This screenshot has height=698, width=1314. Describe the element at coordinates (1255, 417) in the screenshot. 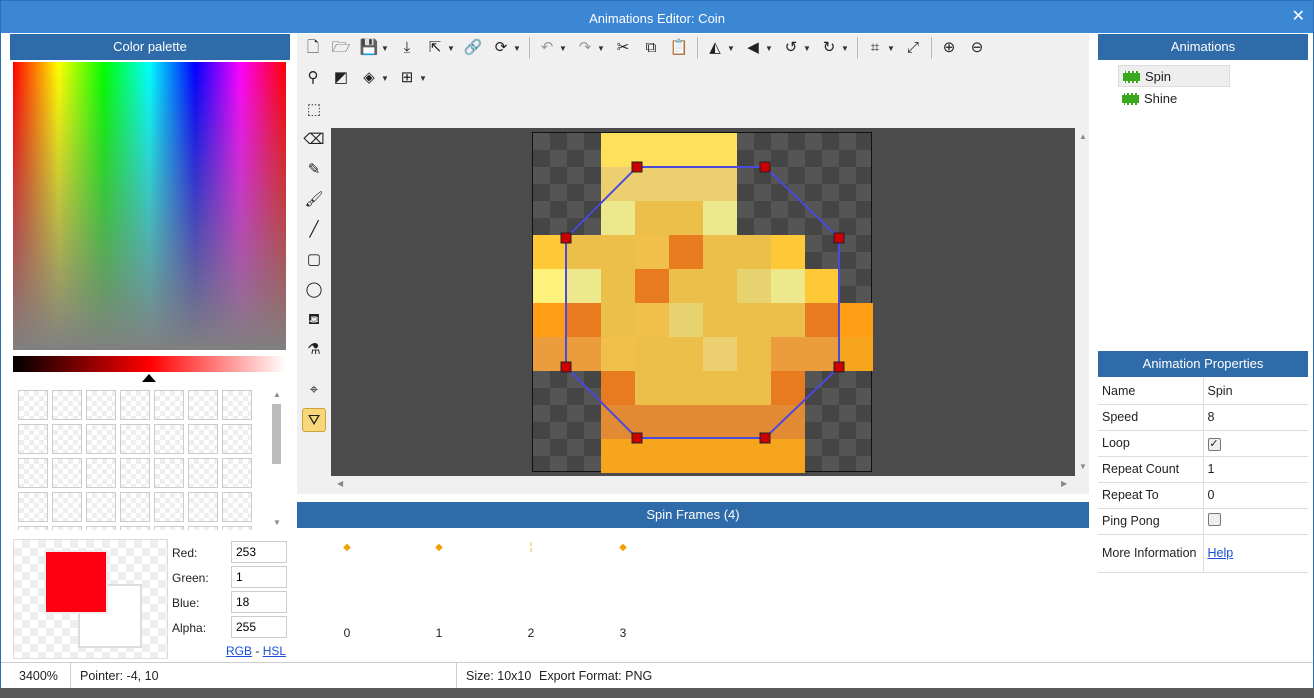

I see `speed-value: 8` at that location.